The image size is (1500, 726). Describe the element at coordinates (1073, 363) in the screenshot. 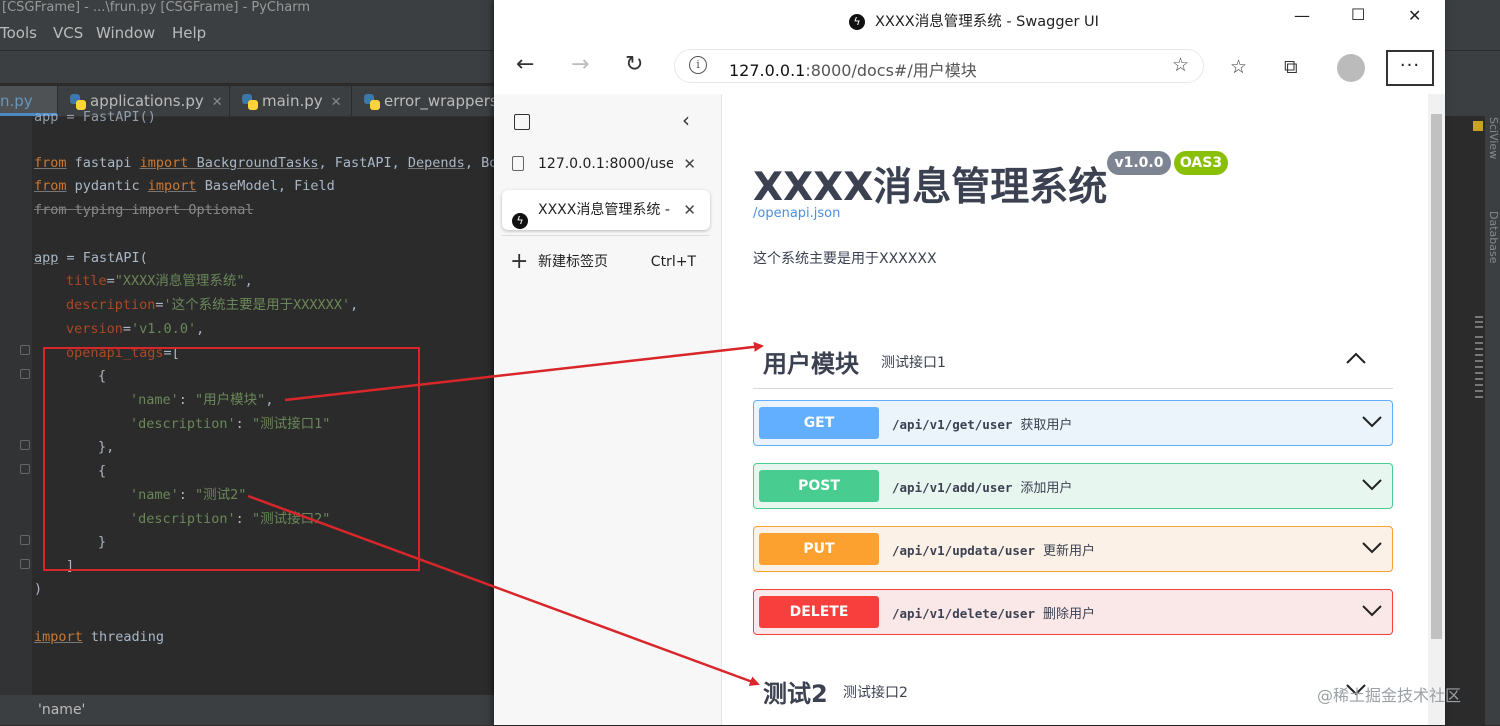

I see `tag-header-users: 用户模块 测试接口1` at that location.